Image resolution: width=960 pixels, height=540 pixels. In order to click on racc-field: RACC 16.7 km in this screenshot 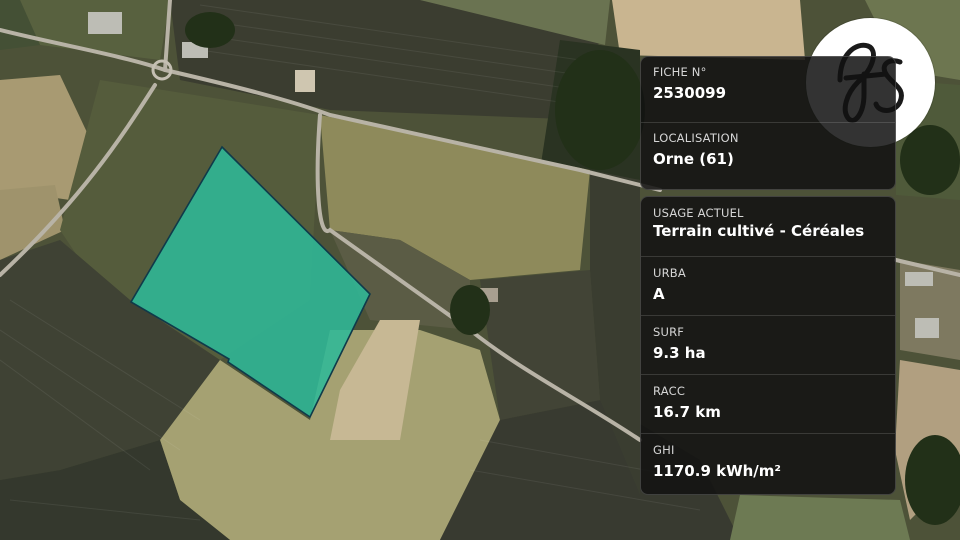, I will do `click(768, 404)`.